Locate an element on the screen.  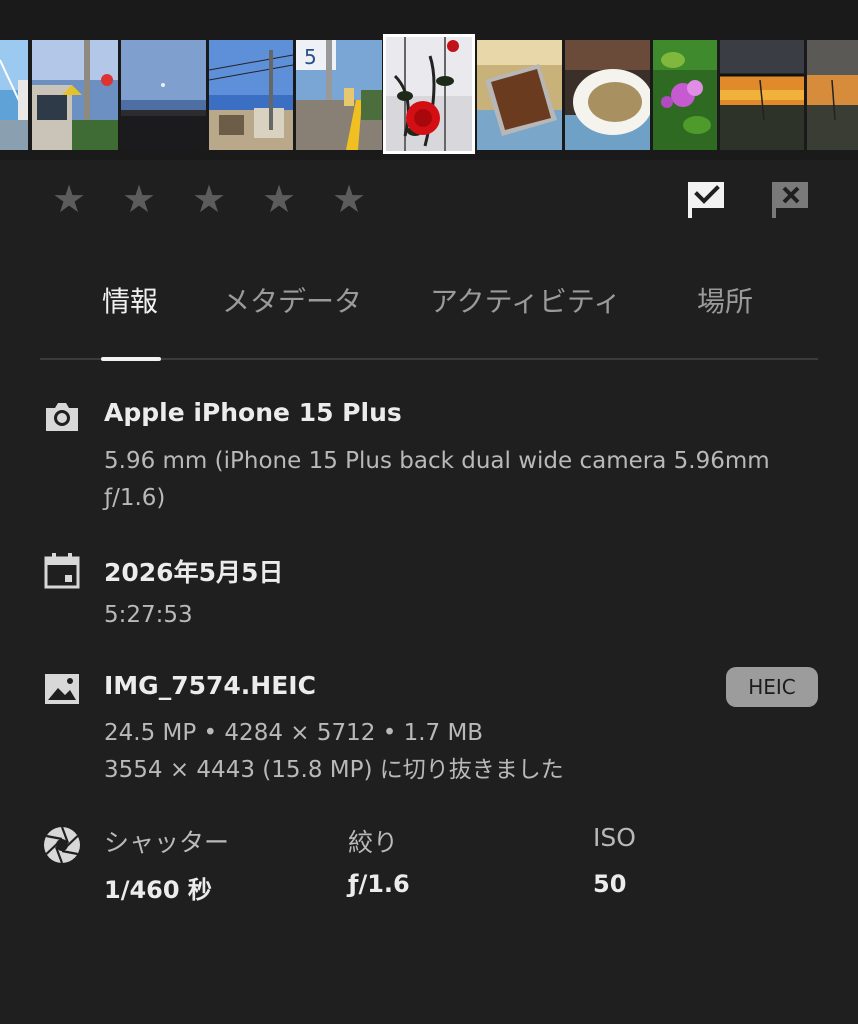
thumb-road-sign: 5 is located at coordinates (339, 95).